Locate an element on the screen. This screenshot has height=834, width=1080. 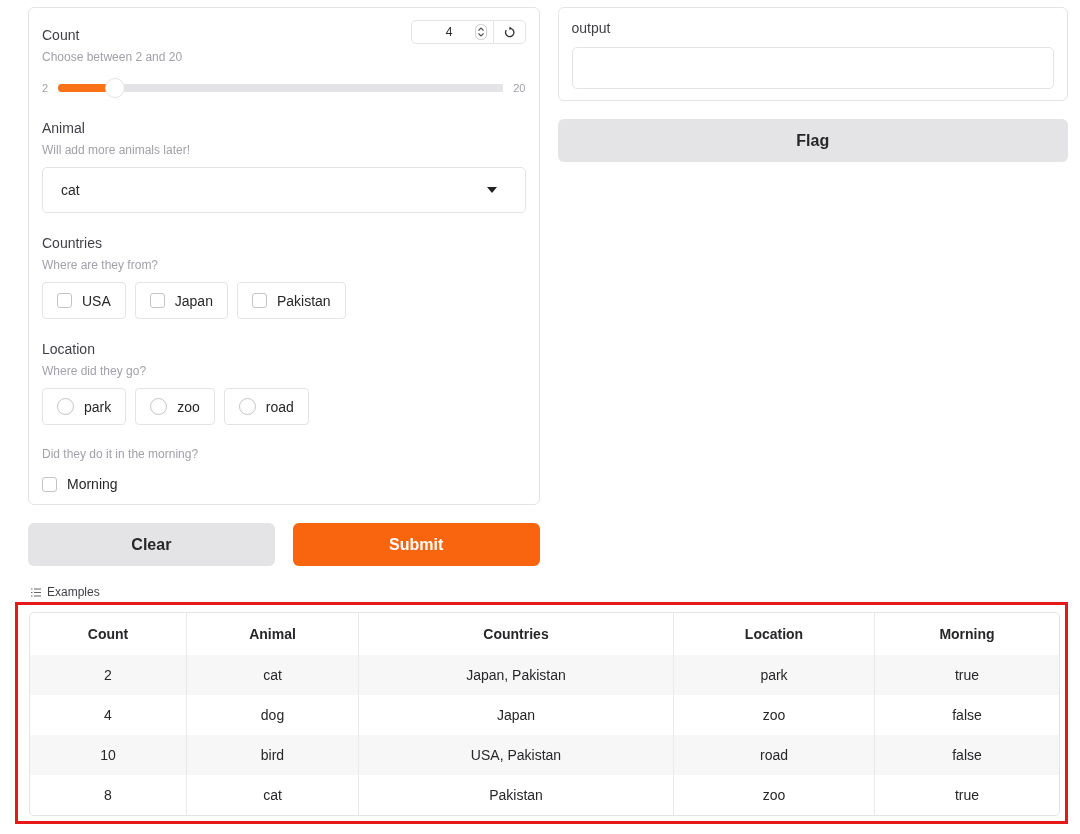
checkbox-option: Pakistan is located at coordinates (291, 300).